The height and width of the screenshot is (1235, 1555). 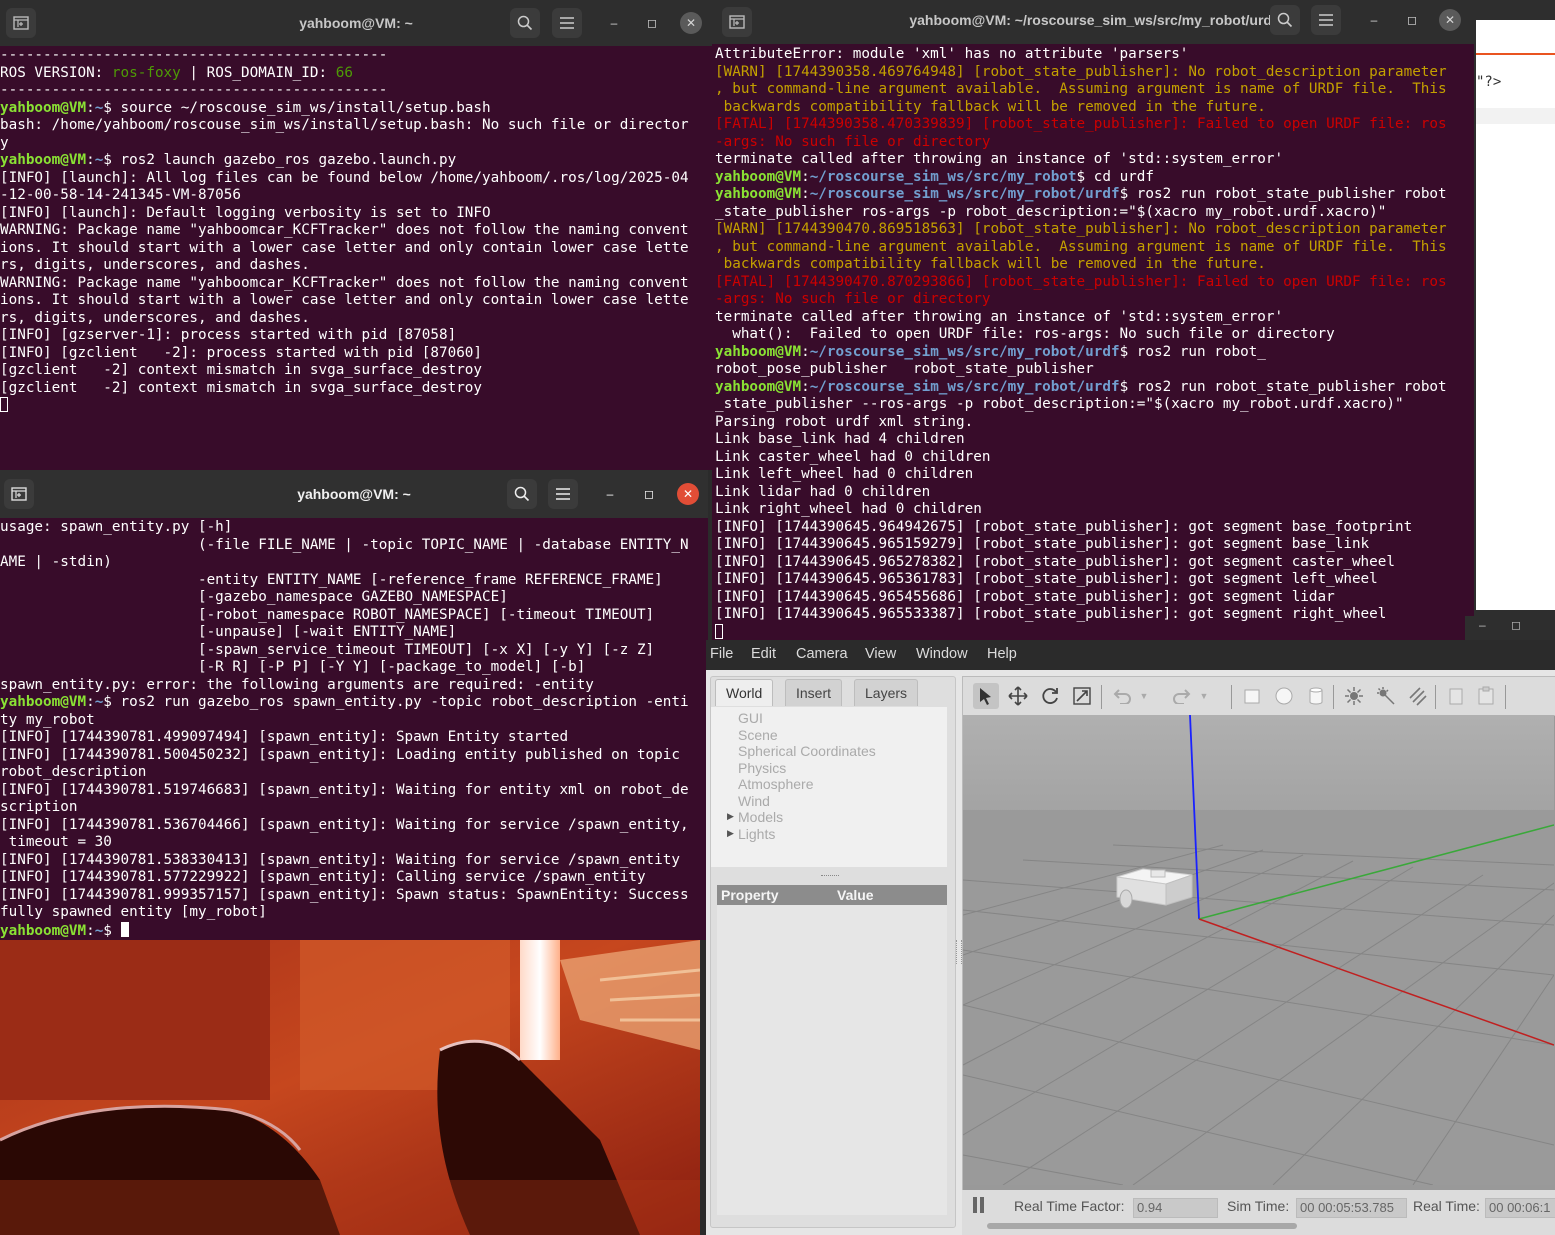 What do you see at coordinates (73, 772) in the screenshot?
I see `terminal-line: robot_description` at bounding box center [73, 772].